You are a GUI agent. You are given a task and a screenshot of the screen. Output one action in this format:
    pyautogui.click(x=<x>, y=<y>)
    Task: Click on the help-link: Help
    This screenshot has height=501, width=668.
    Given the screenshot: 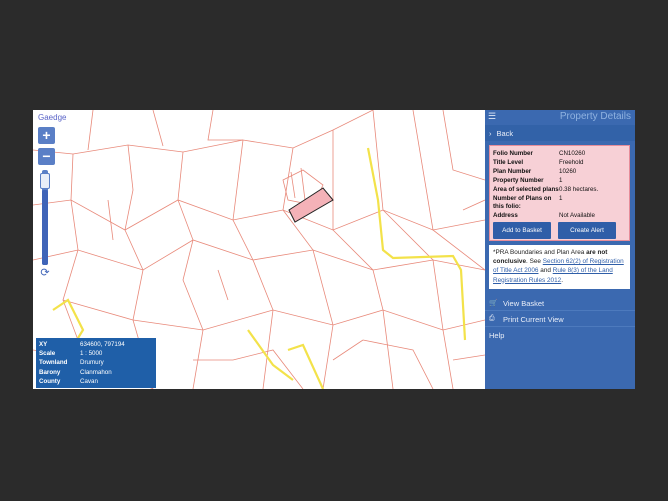 What is the action you would take?
    pyautogui.click(x=496, y=335)
    